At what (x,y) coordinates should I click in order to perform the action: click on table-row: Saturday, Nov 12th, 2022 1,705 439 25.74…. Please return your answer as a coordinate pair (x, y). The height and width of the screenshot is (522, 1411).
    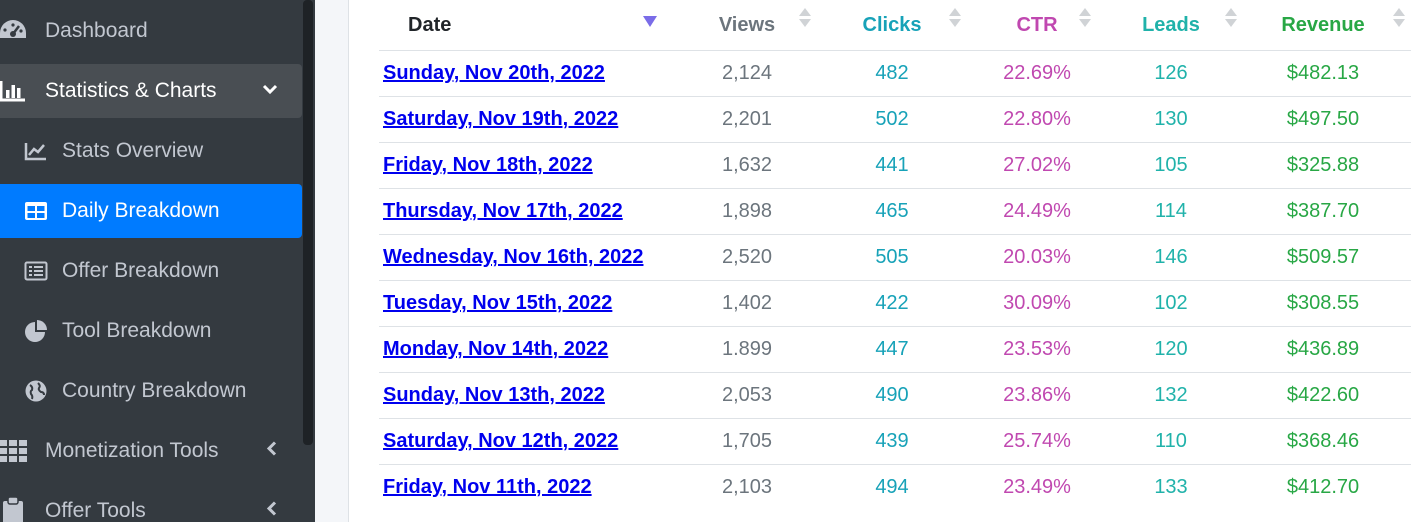
    Looking at the image, I should click on (895, 441).